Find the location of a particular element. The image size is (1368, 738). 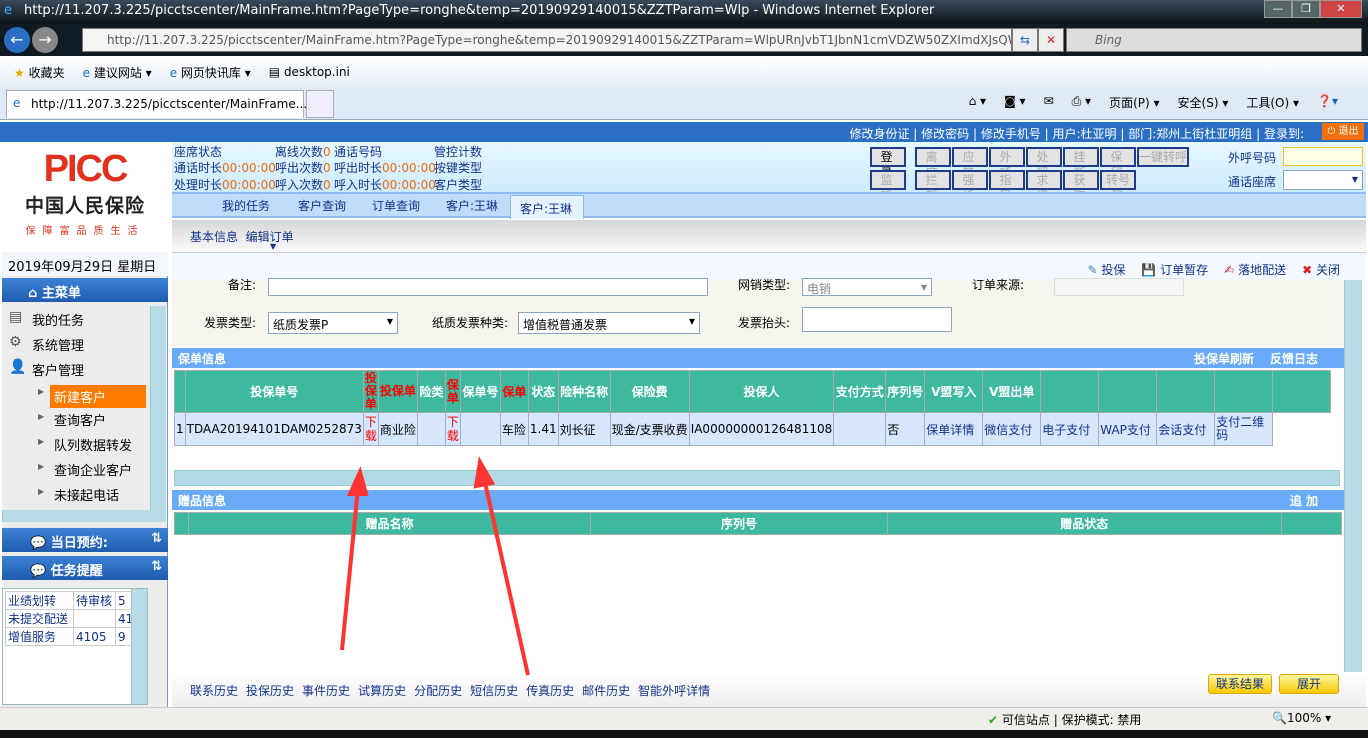

history-assign: 分配历史 is located at coordinates (438, 690).